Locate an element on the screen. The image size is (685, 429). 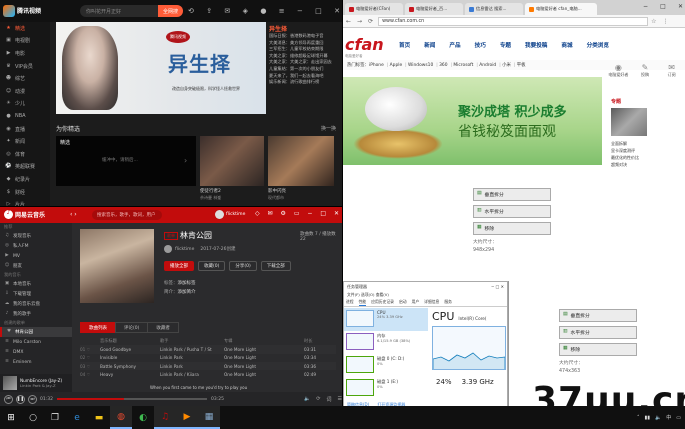
news-item: 夏天来了，我们一起去看海吧 is located at coordinates (304, 76).